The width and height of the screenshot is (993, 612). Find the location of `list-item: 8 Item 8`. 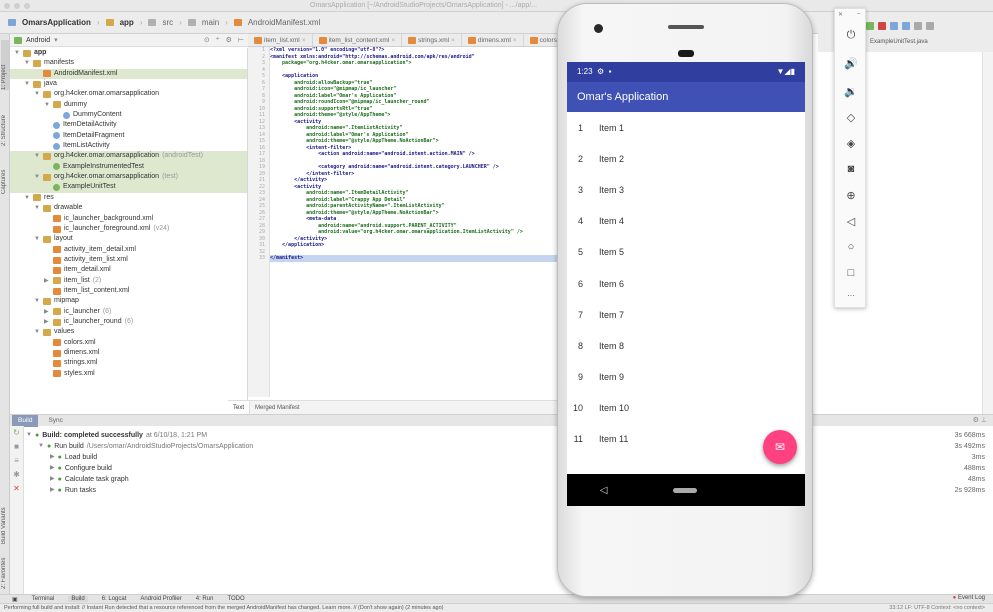

list-item: 8 Item 8 is located at coordinates (686, 345).